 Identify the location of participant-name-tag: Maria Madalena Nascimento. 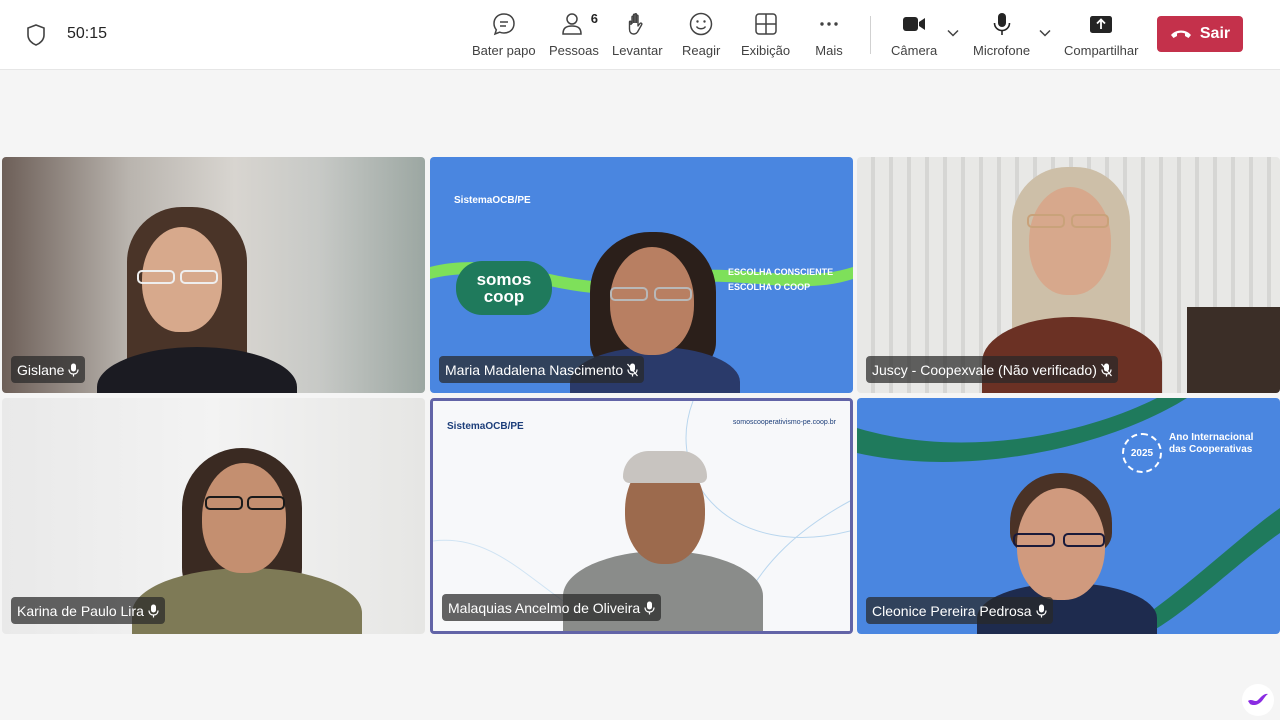
(542, 369).